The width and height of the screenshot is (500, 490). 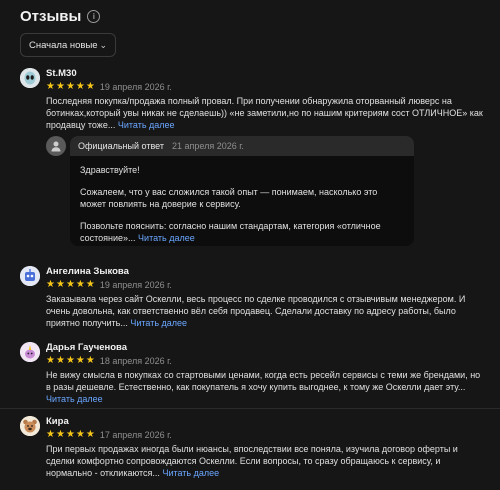 I want to click on review-author: St.M30, so click(x=266, y=74).